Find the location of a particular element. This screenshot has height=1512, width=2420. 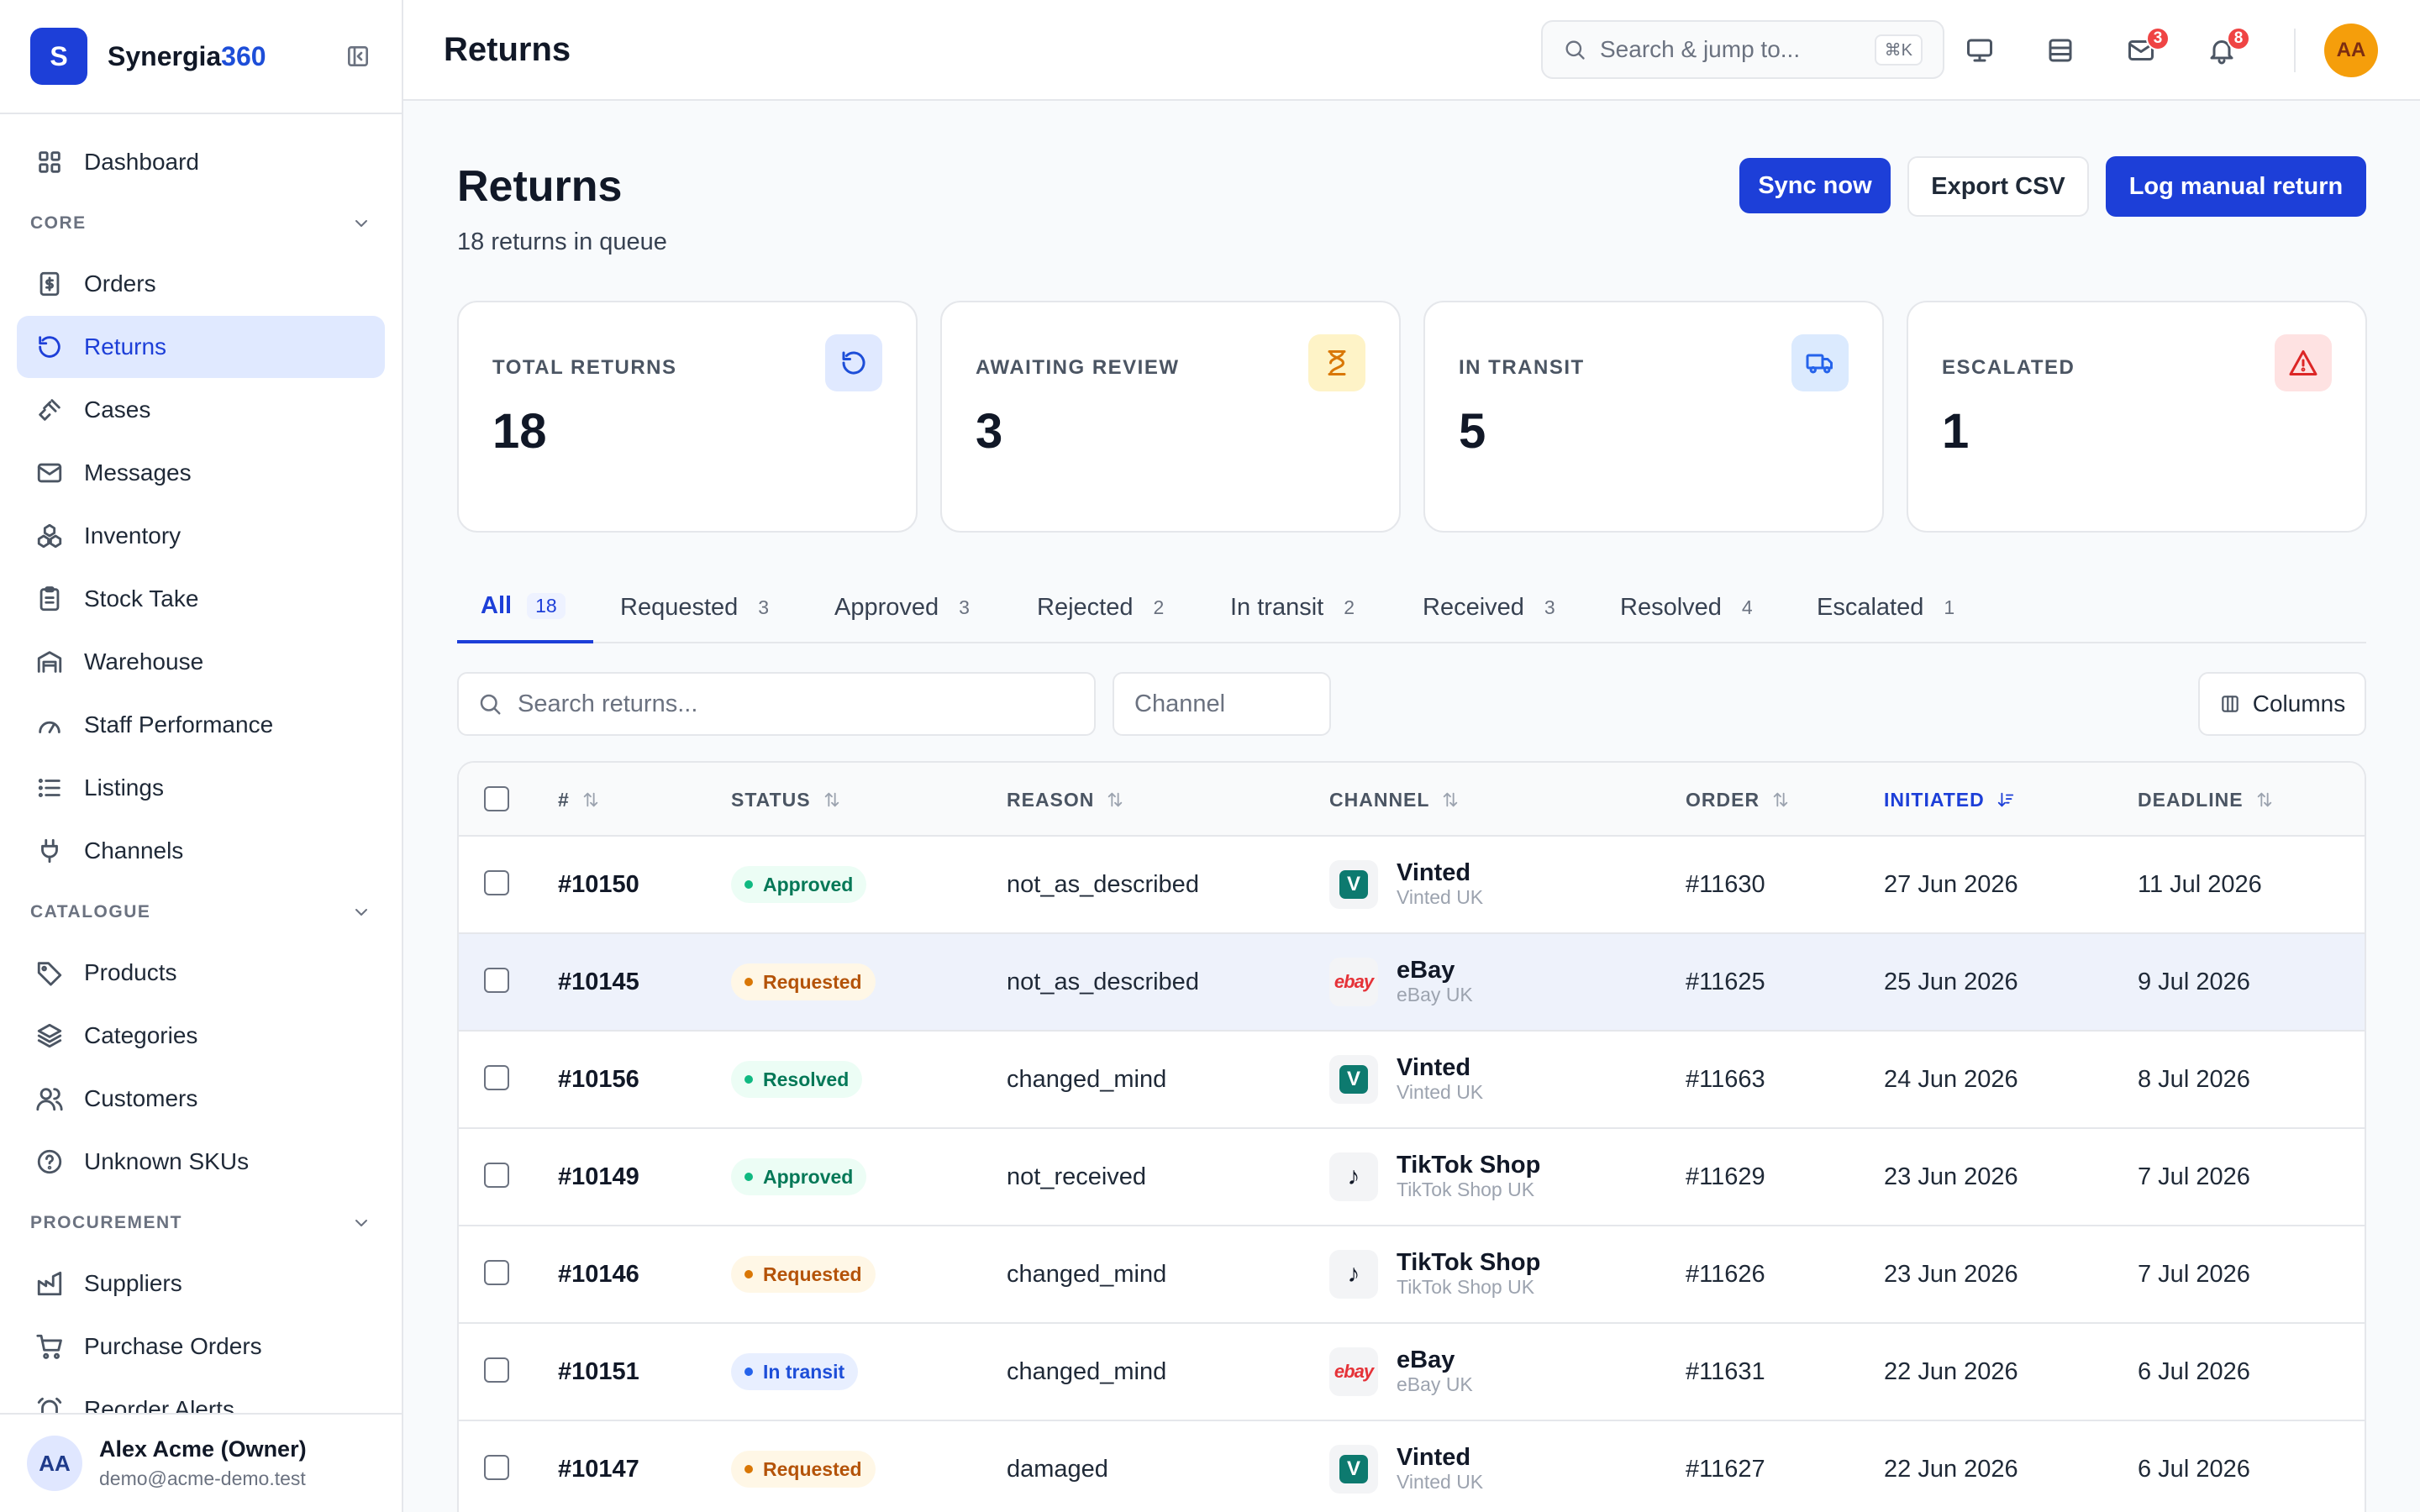

brand-logo: S is located at coordinates (58, 56).